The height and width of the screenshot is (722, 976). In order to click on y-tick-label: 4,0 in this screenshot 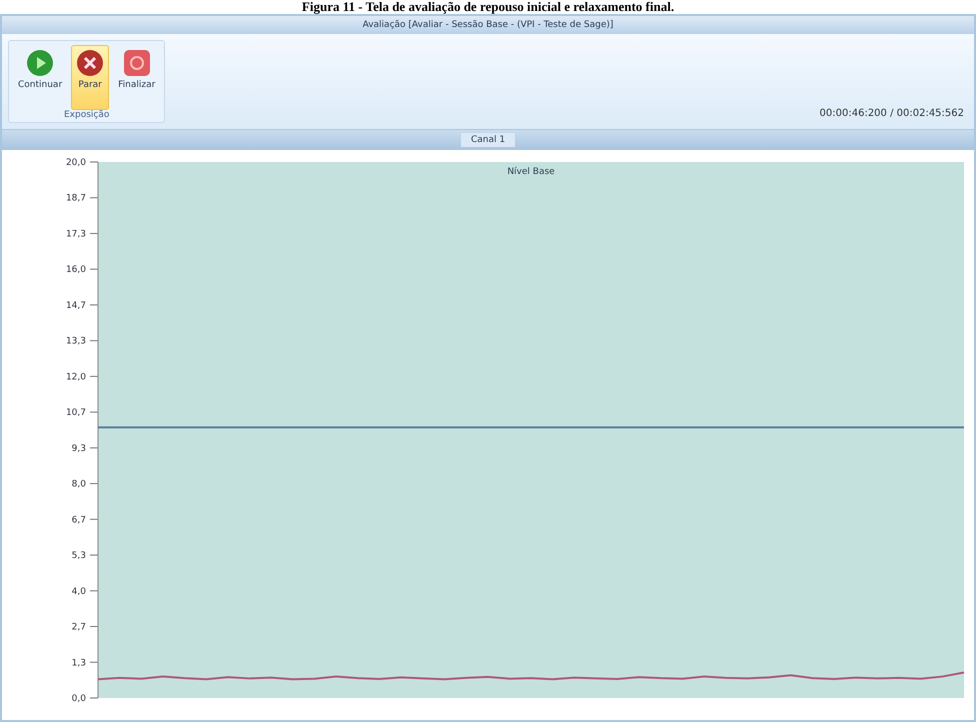, I will do `click(79, 591)`.